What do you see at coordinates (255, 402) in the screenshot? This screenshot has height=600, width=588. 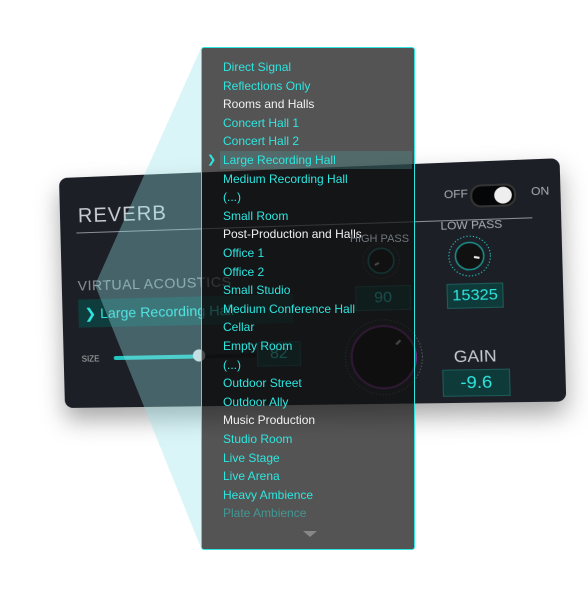 I see `menu-item: Outdoor Ally` at bounding box center [255, 402].